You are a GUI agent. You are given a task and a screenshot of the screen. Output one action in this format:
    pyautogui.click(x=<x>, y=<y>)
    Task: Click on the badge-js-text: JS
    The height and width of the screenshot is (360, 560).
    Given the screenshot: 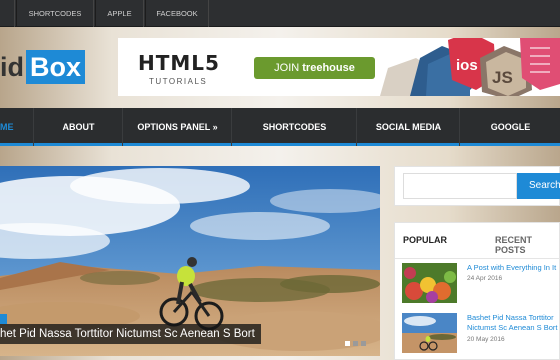 What is the action you would take?
    pyautogui.click(x=502, y=77)
    